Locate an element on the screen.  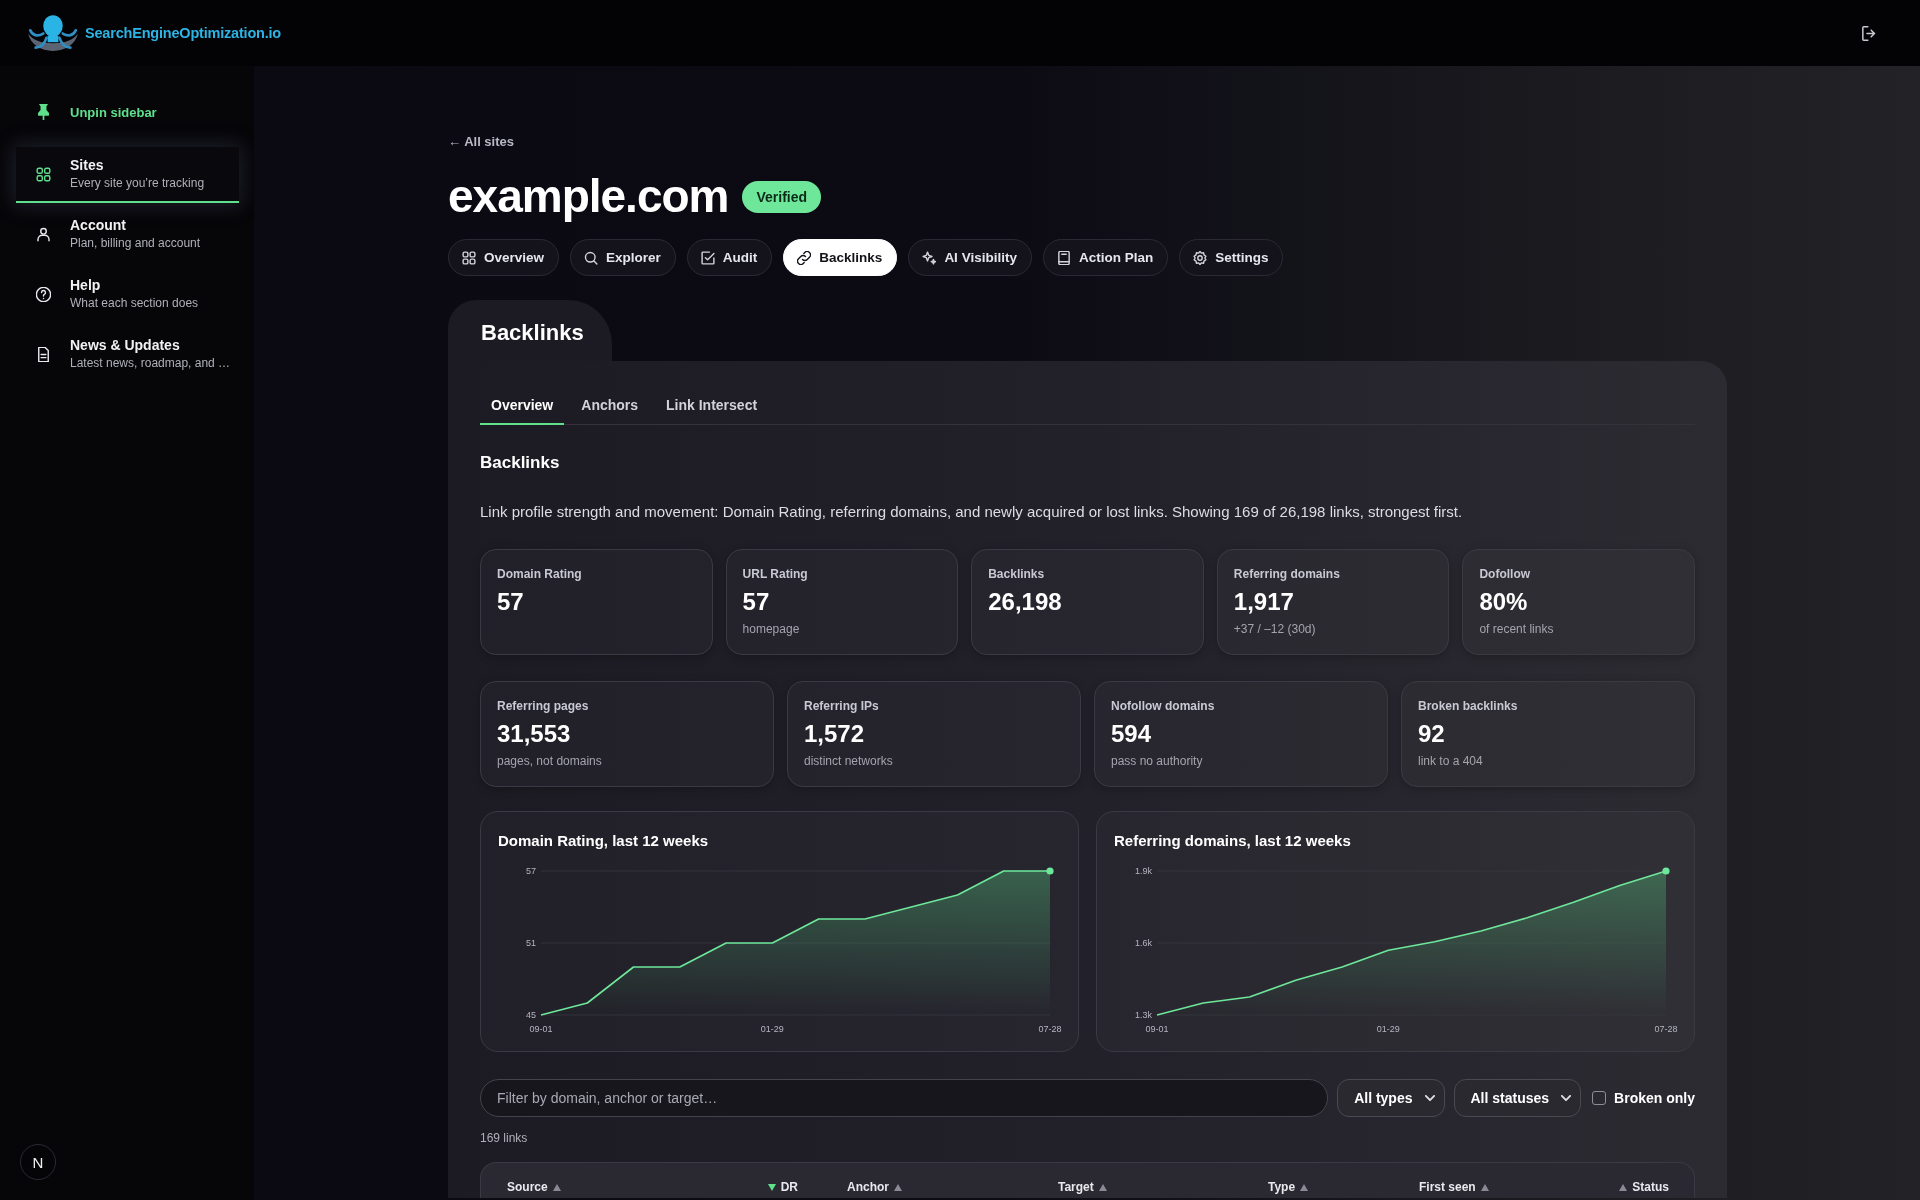
axis-label: 51 is located at coordinates (531, 943).